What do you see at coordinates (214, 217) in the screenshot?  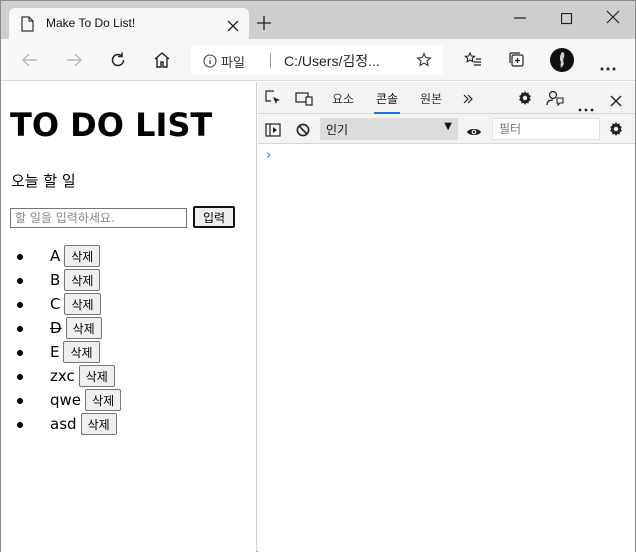 I see `add-todo-button: 입력` at bounding box center [214, 217].